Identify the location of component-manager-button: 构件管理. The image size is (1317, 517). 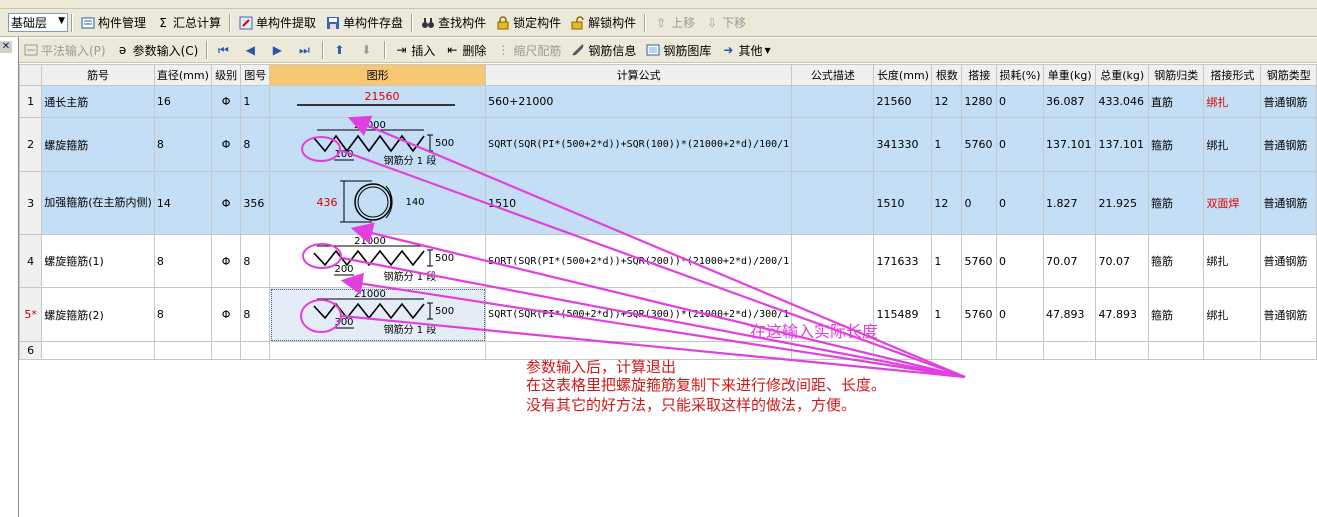
(113, 23).